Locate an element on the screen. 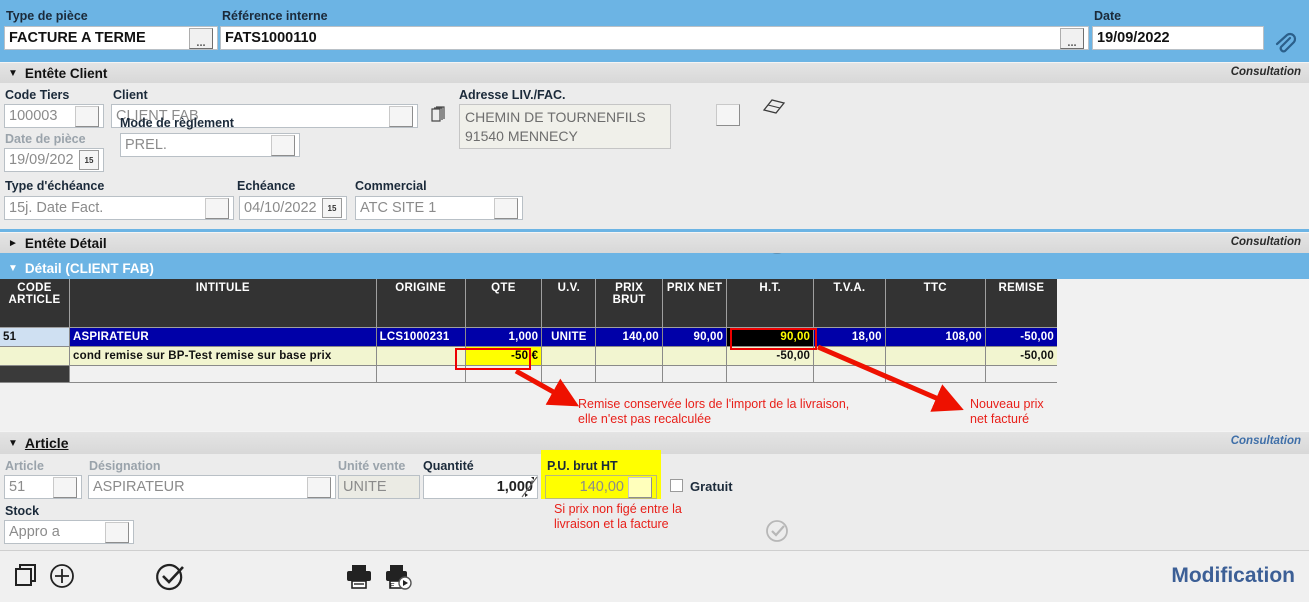 This screenshot has height=602, width=1309. col-prix-net: PRIX NET is located at coordinates (695, 303).